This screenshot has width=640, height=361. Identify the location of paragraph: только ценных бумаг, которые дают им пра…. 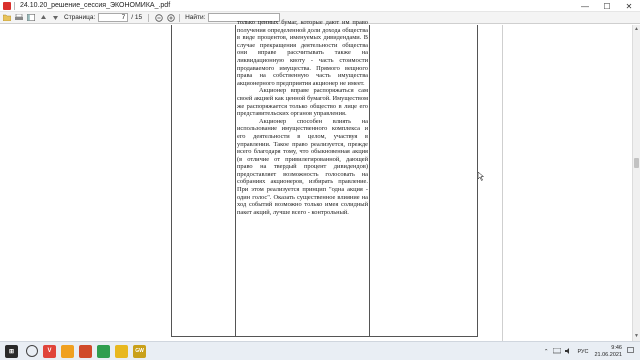
(302, 53).